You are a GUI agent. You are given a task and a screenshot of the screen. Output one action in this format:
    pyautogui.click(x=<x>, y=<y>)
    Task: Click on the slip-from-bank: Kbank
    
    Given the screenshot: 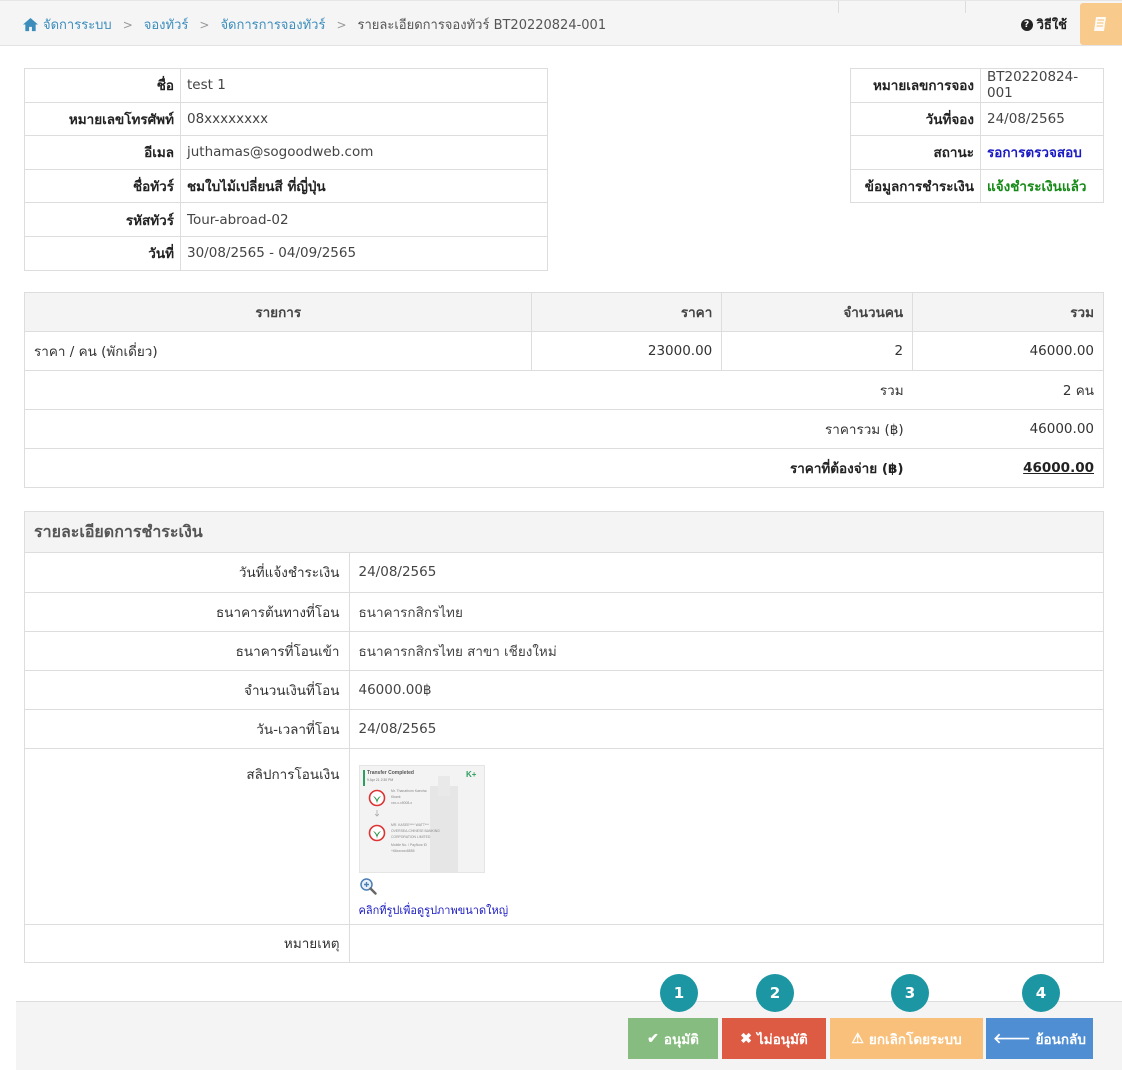 What is the action you would take?
    pyautogui.click(x=396, y=797)
    